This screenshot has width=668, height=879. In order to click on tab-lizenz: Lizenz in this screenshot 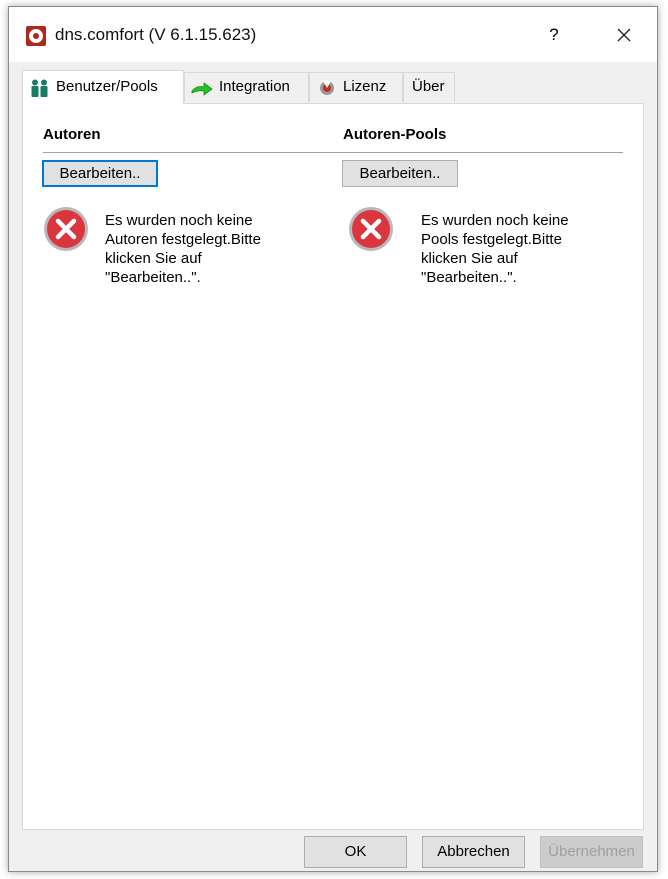, I will do `click(356, 87)`.